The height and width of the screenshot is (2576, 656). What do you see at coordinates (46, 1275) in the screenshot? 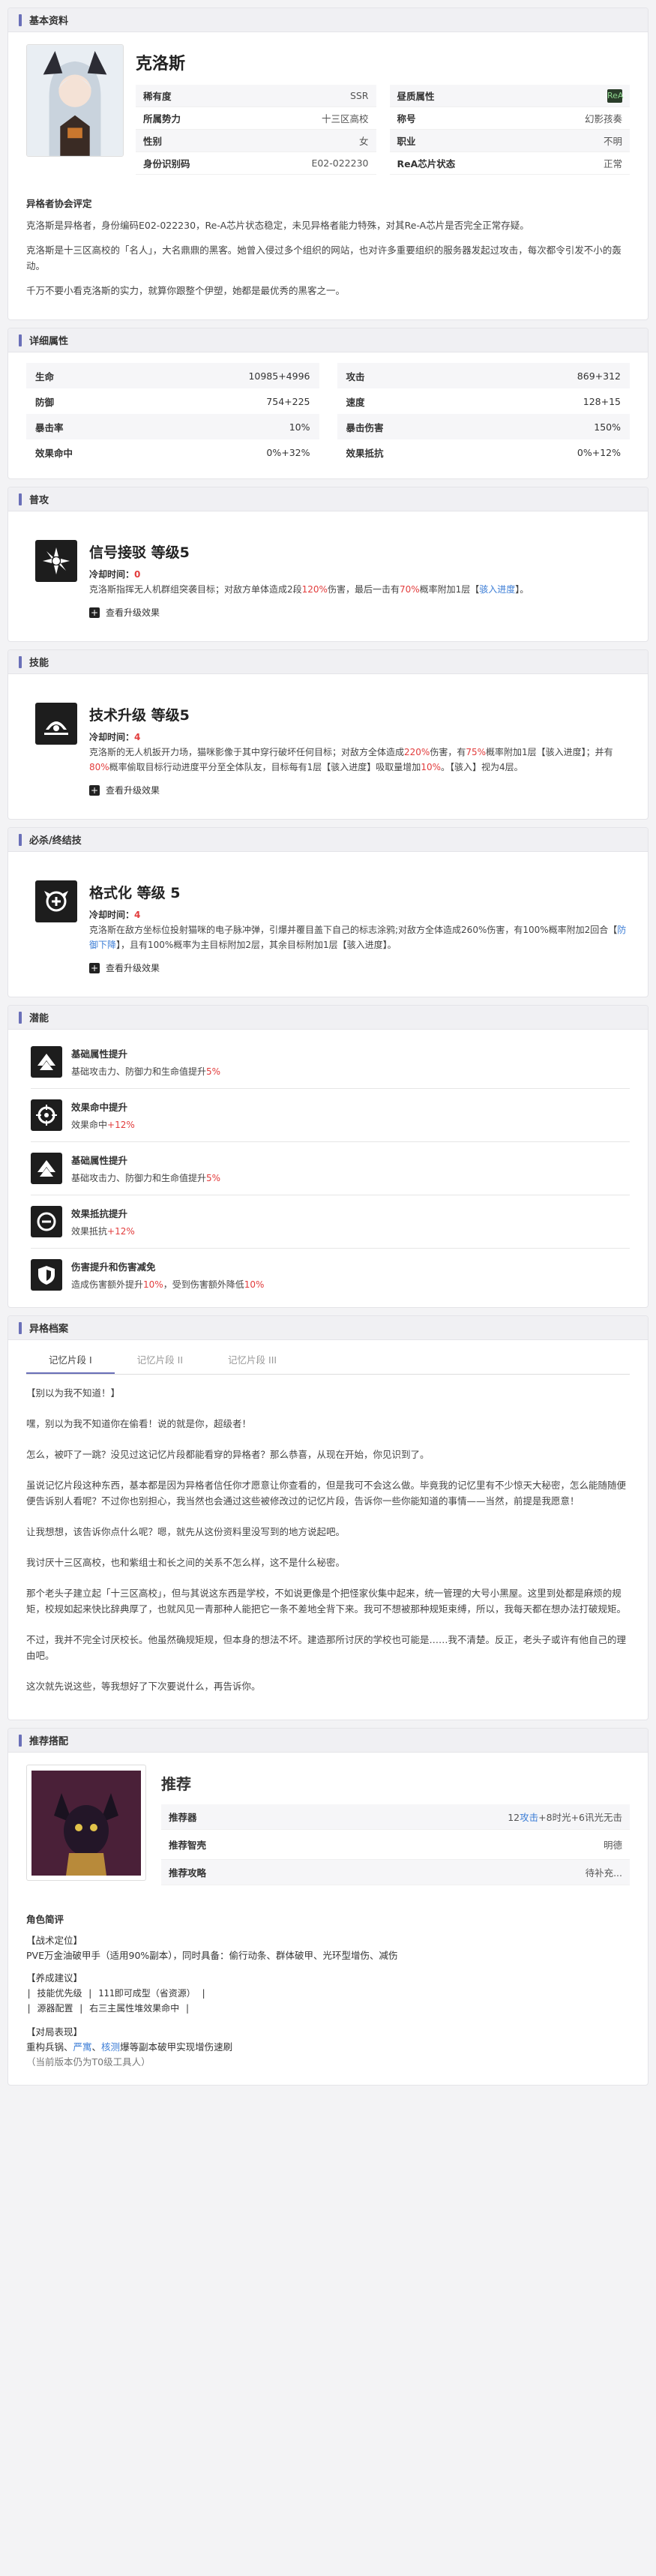
I see `shield-icon` at bounding box center [46, 1275].